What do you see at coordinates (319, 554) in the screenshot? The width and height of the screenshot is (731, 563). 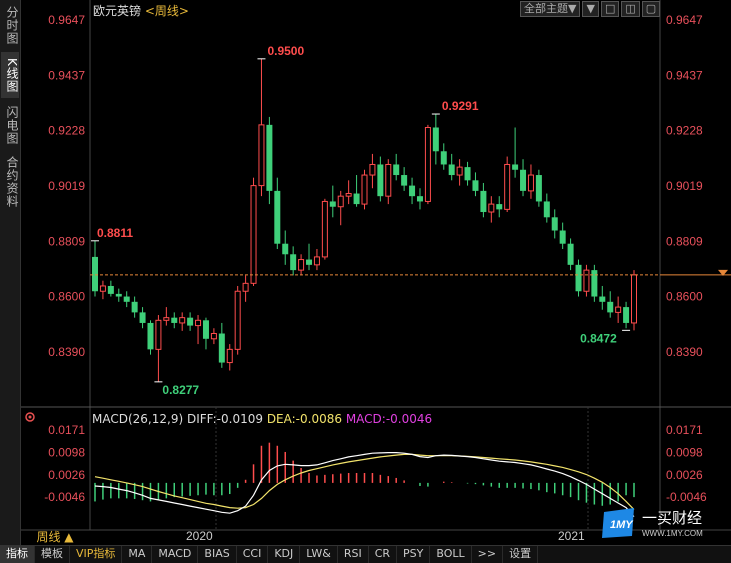 I see `indicator-tab-8: LW&` at bounding box center [319, 554].